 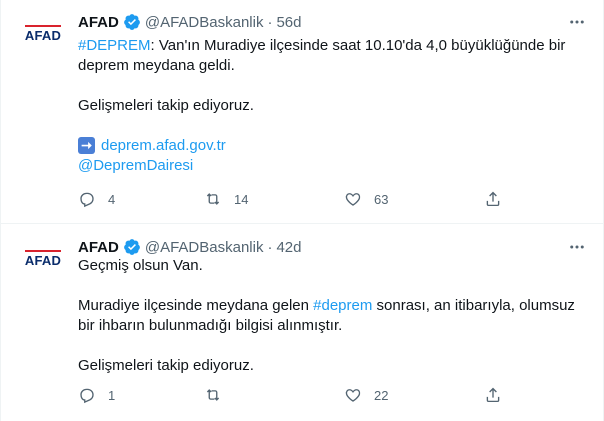 I want to click on tweet-header: AFAD @AFADBaskanlik · 42d, so click(x=189, y=247).